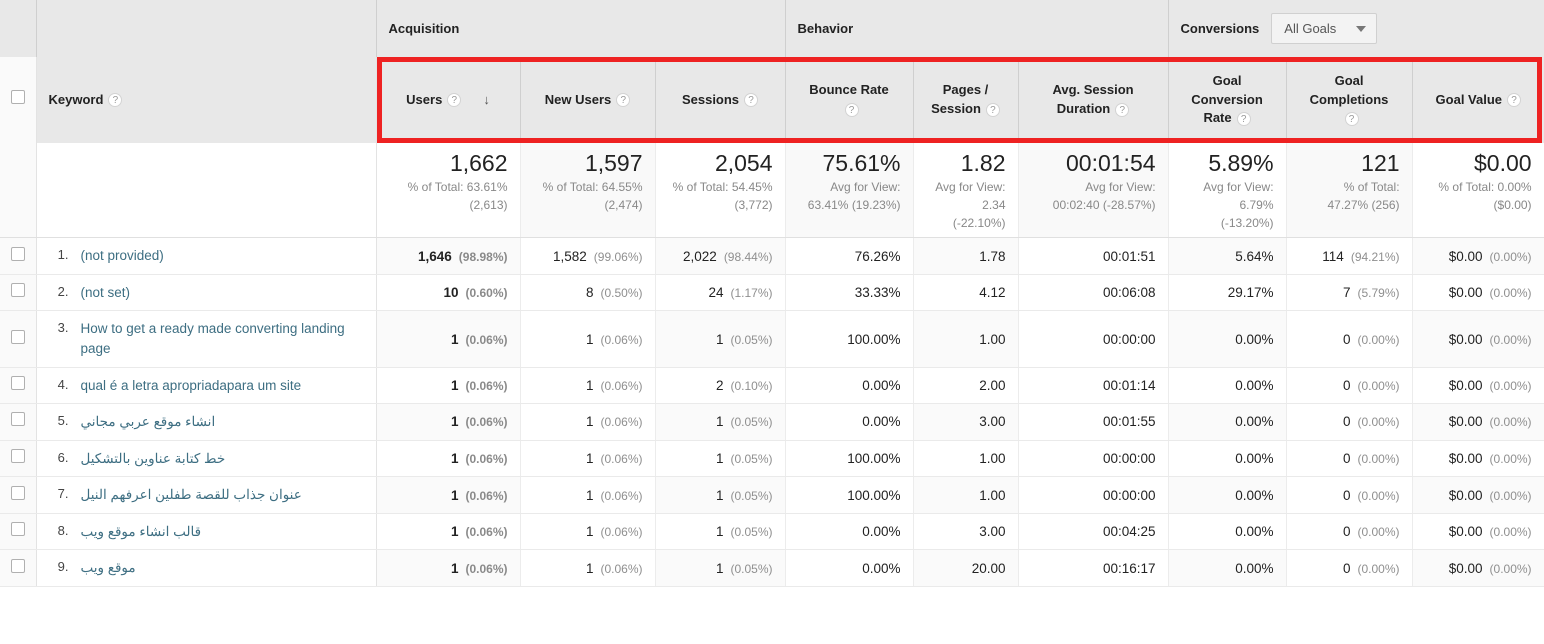 This screenshot has width=1544, height=644. I want to click on group-label-conversions: Conversions, so click(1220, 28).